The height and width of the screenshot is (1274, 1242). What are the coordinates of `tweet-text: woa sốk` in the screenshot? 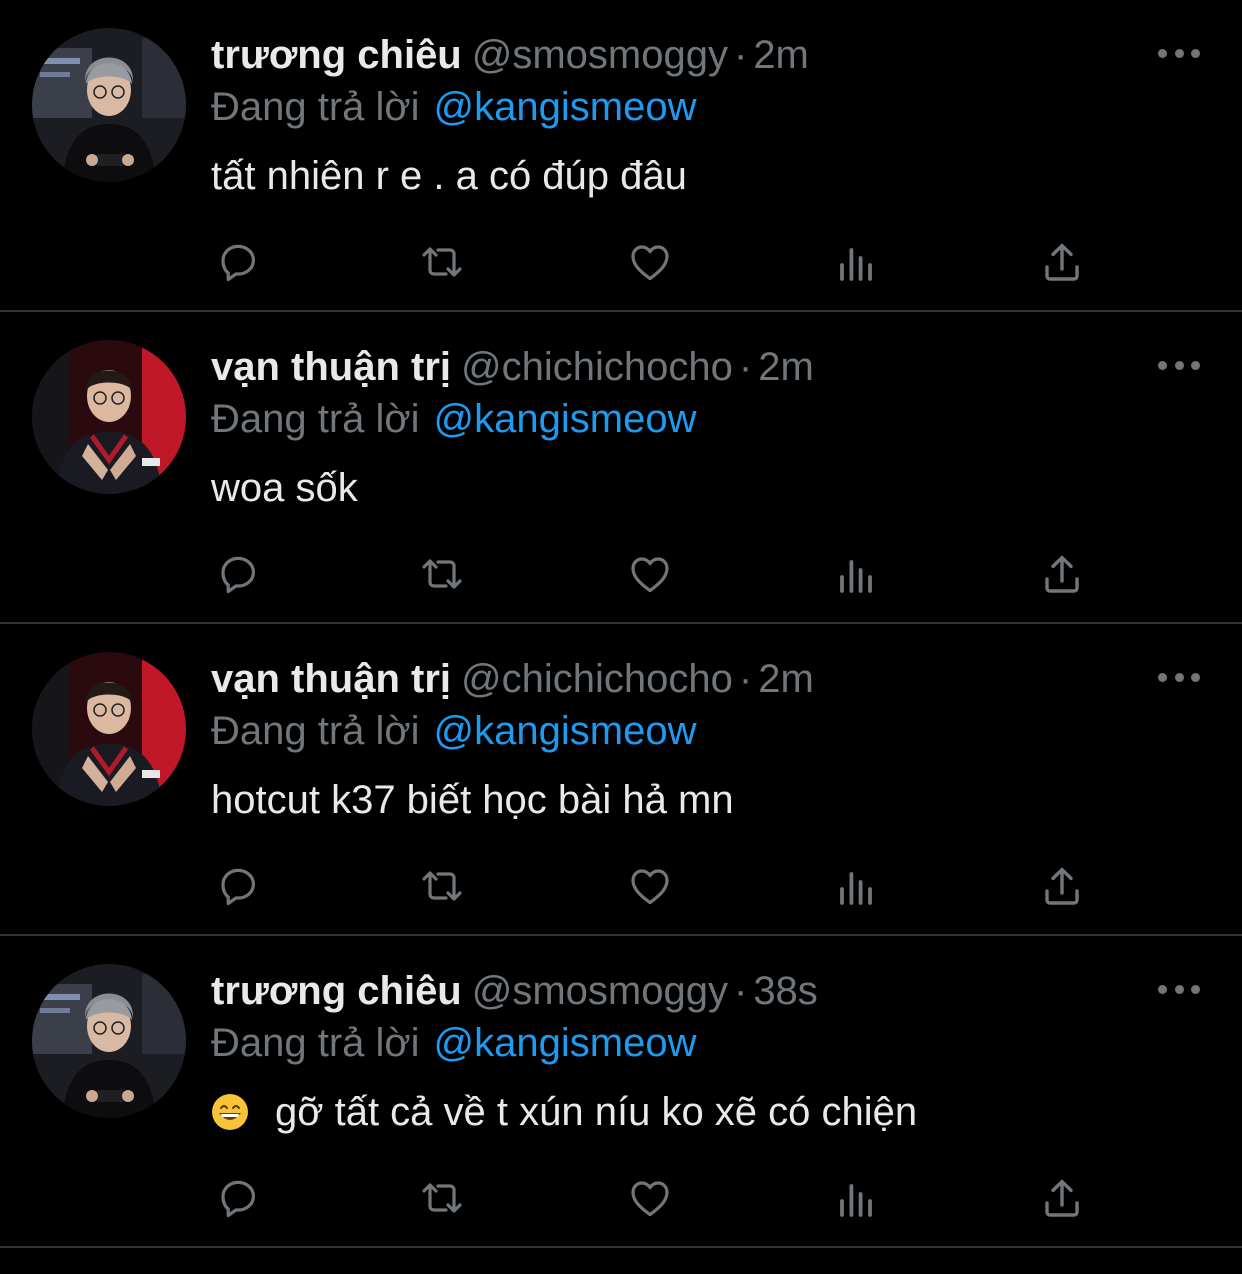 It's located at (284, 488).